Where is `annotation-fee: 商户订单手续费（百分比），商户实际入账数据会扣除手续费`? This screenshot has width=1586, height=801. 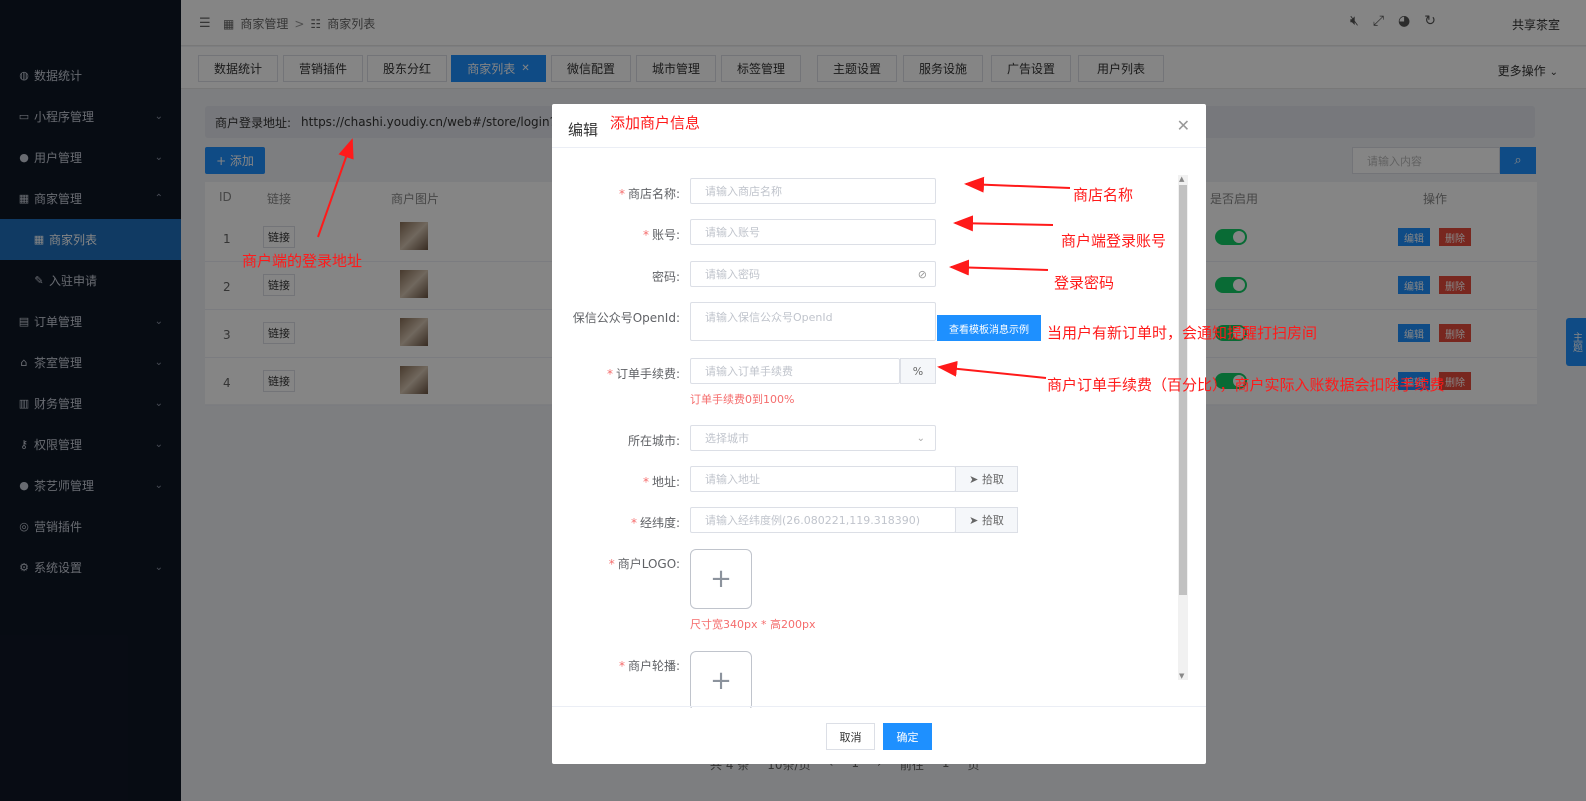
annotation-fee: 商户订单手续费（百分比），商户实际入账数据会扣除手续费 is located at coordinates (1246, 385).